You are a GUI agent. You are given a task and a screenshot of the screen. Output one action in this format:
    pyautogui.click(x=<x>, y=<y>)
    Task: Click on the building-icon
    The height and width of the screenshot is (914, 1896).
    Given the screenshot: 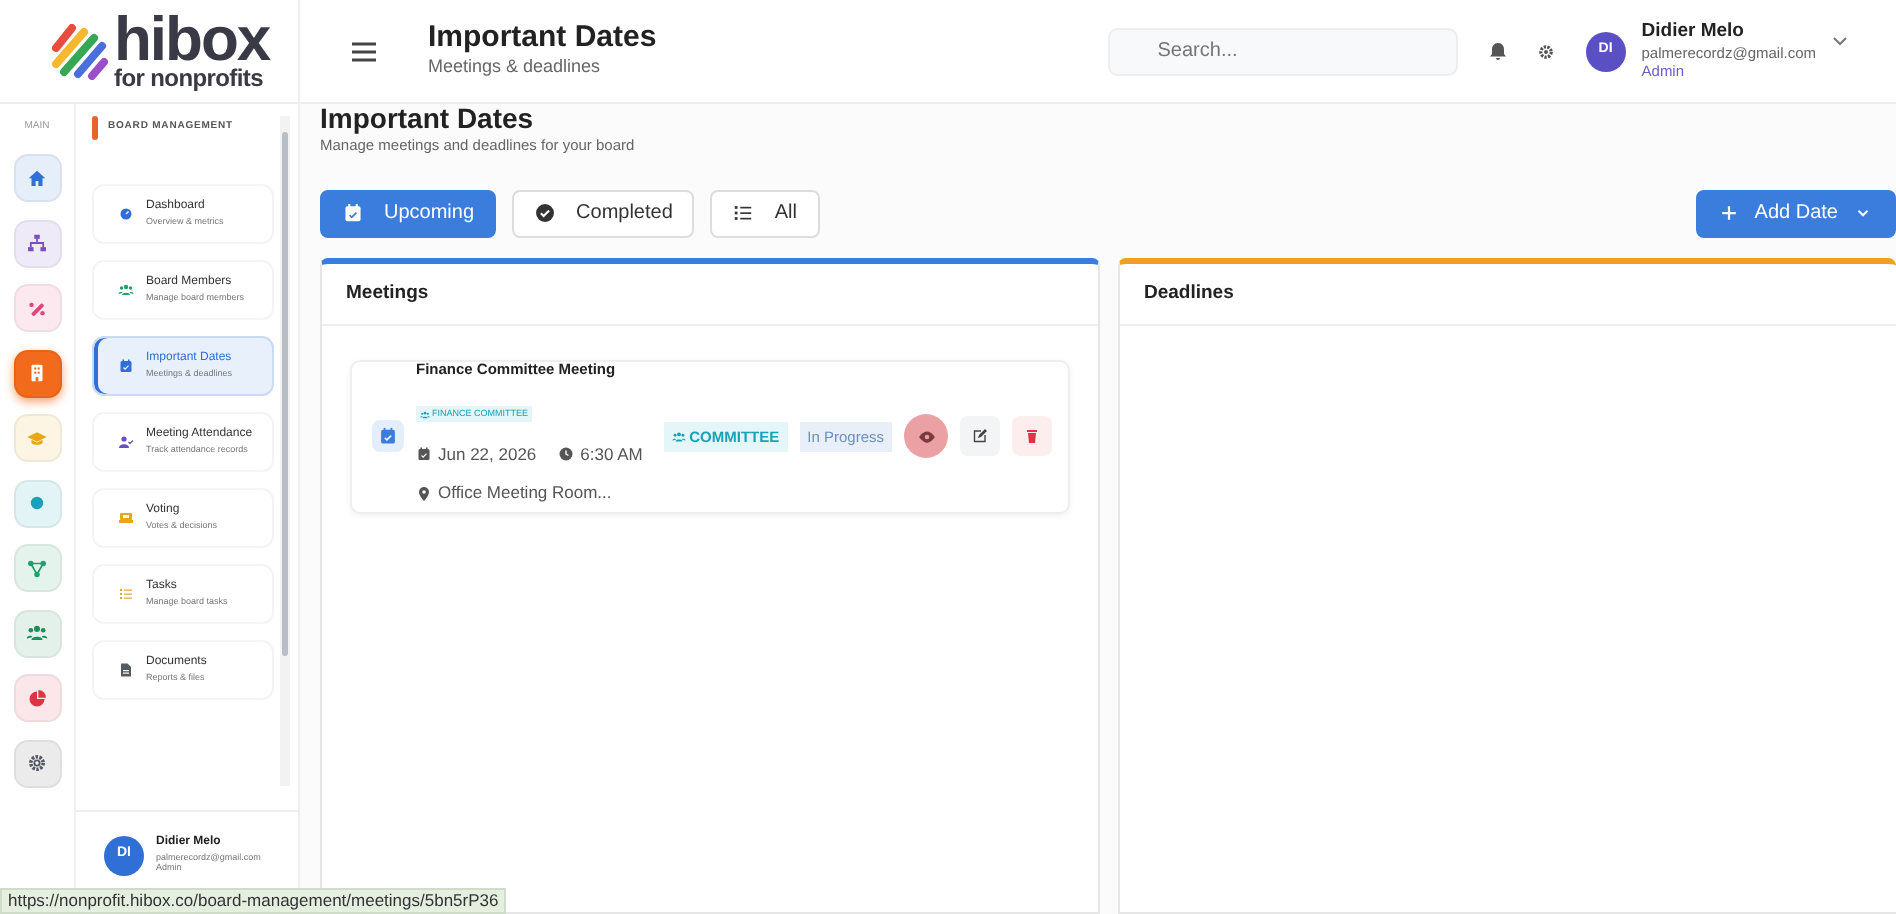 What is the action you would take?
    pyautogui.click(x=37, y=373)
    